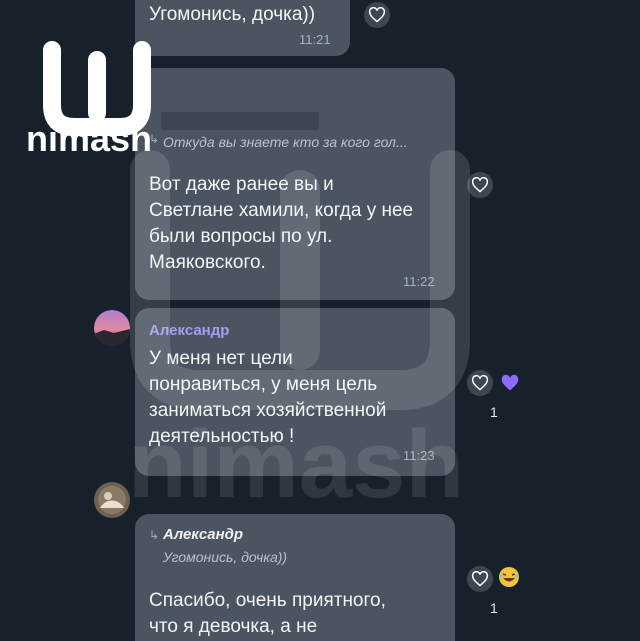  I want to click on redacted-name-bar, so click(240, 121).